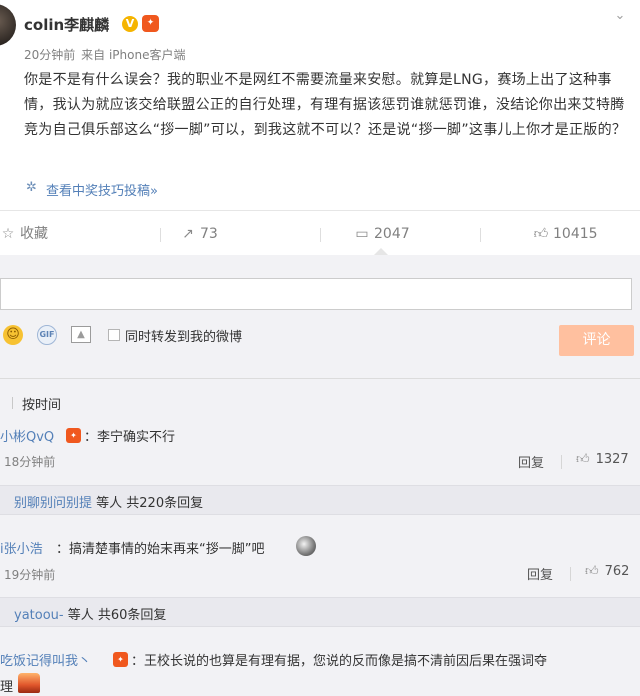  What do you see at coordinates (53, 503) in the screenshot?
I see `sub-replies-author: 别聊别问别提` at bounding box center [53, 503].